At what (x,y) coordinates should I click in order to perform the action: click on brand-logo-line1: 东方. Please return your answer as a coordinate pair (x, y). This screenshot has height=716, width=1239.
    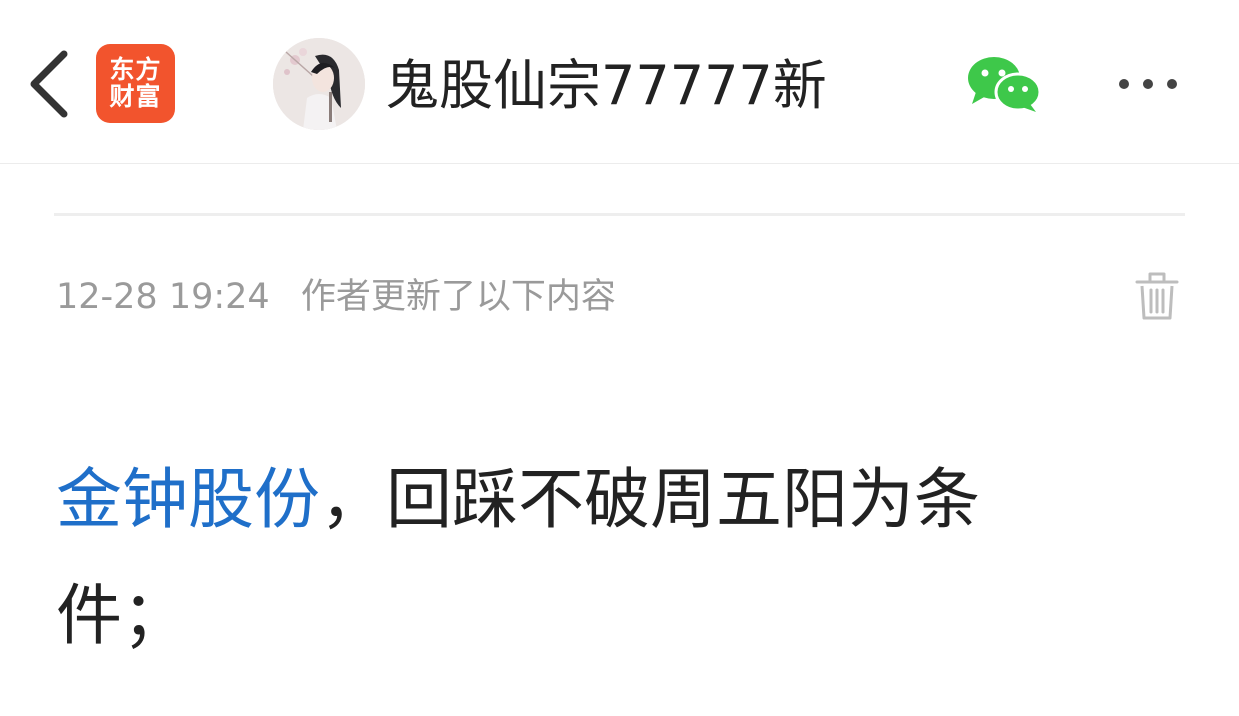
    Looking at the image, I should click on (135, 70).